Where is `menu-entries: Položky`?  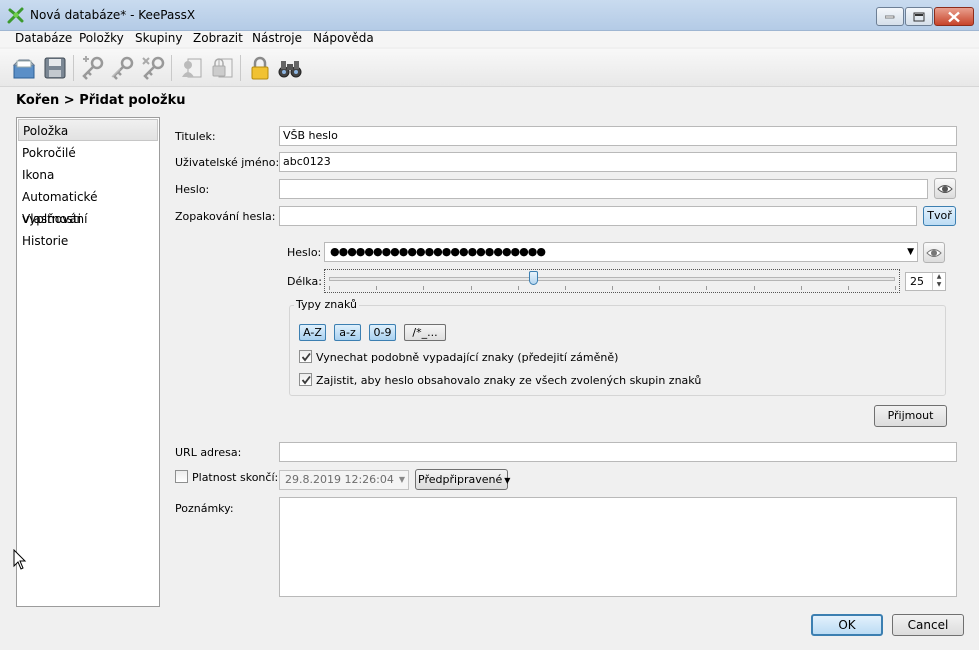 menu-entries: Položky is located at coordinates (101, 38).